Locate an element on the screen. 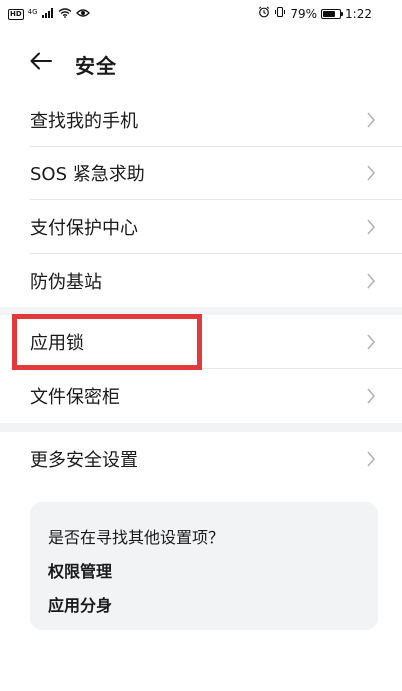 The image size is (402, 691). menu-item-label: 查找我的手机 is located at coordinates (84, 121).